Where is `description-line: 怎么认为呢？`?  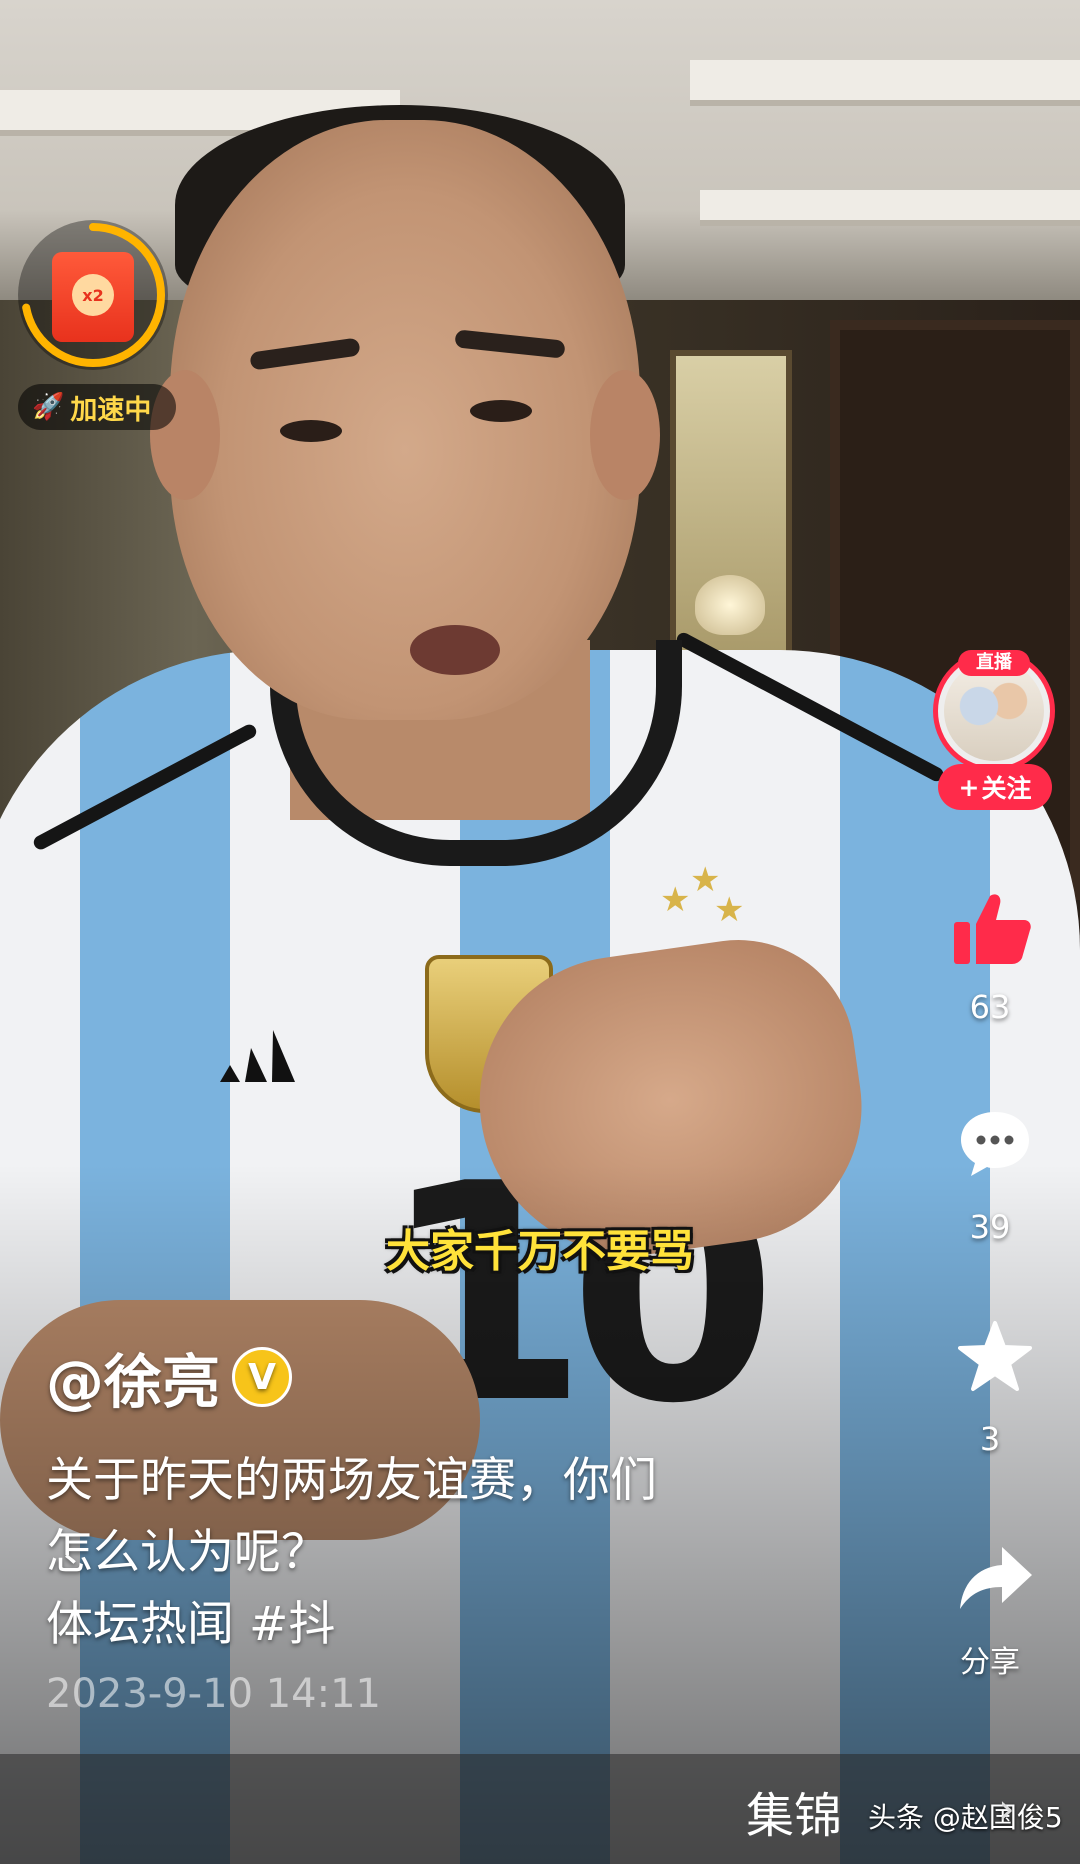 description-line: 怎么认为呢？ is located at coordinates (187, 1552).